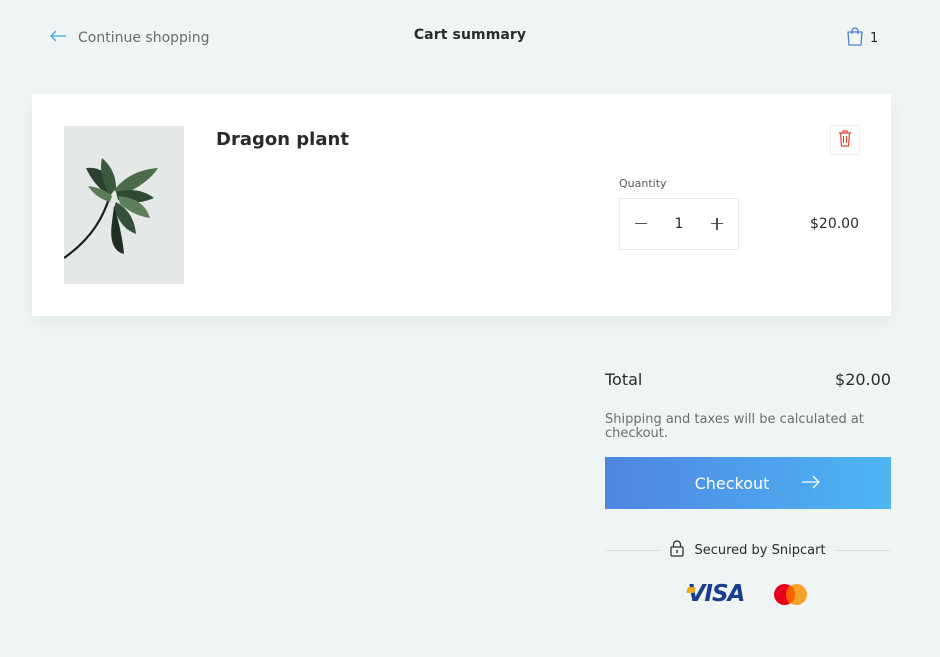 This screenshot has height=657, width=940. What do you see at coordinates (834, 224) in the screenshot?
I see `item-price: $20.00` at bounding box center [834, 224].